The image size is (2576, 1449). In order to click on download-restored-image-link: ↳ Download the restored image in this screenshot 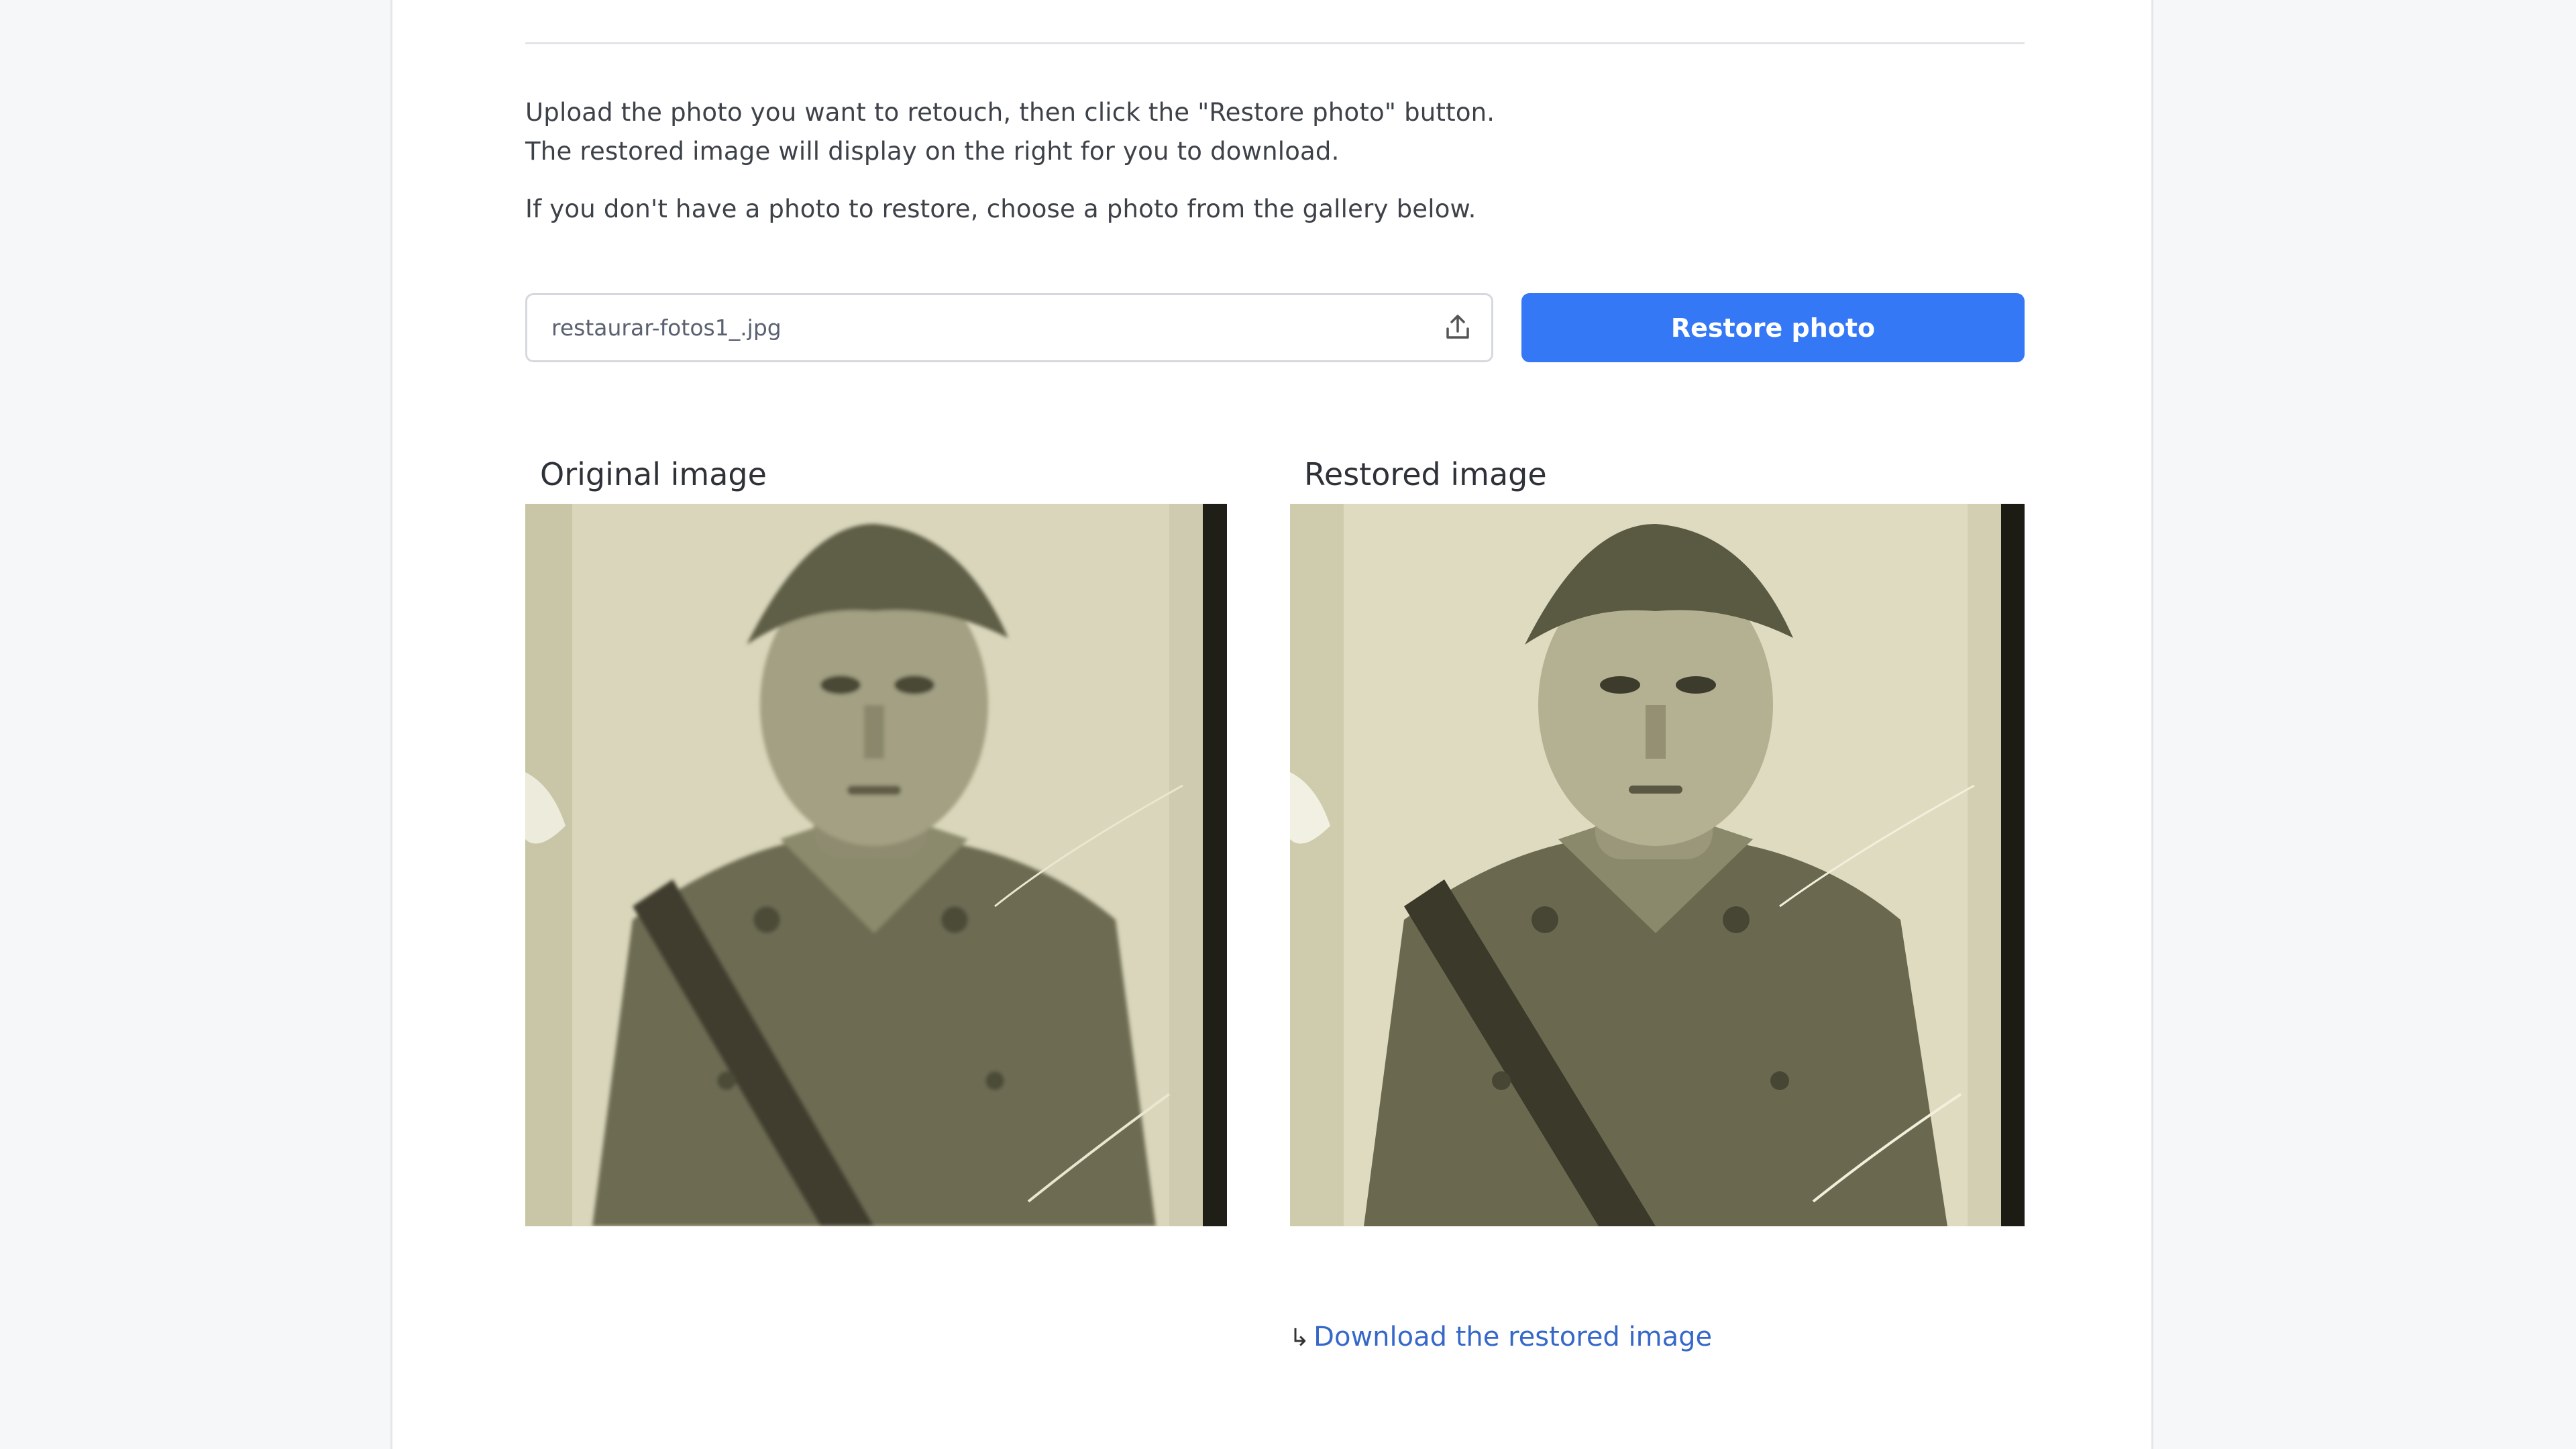, I will do `click(1500, 1337)`.